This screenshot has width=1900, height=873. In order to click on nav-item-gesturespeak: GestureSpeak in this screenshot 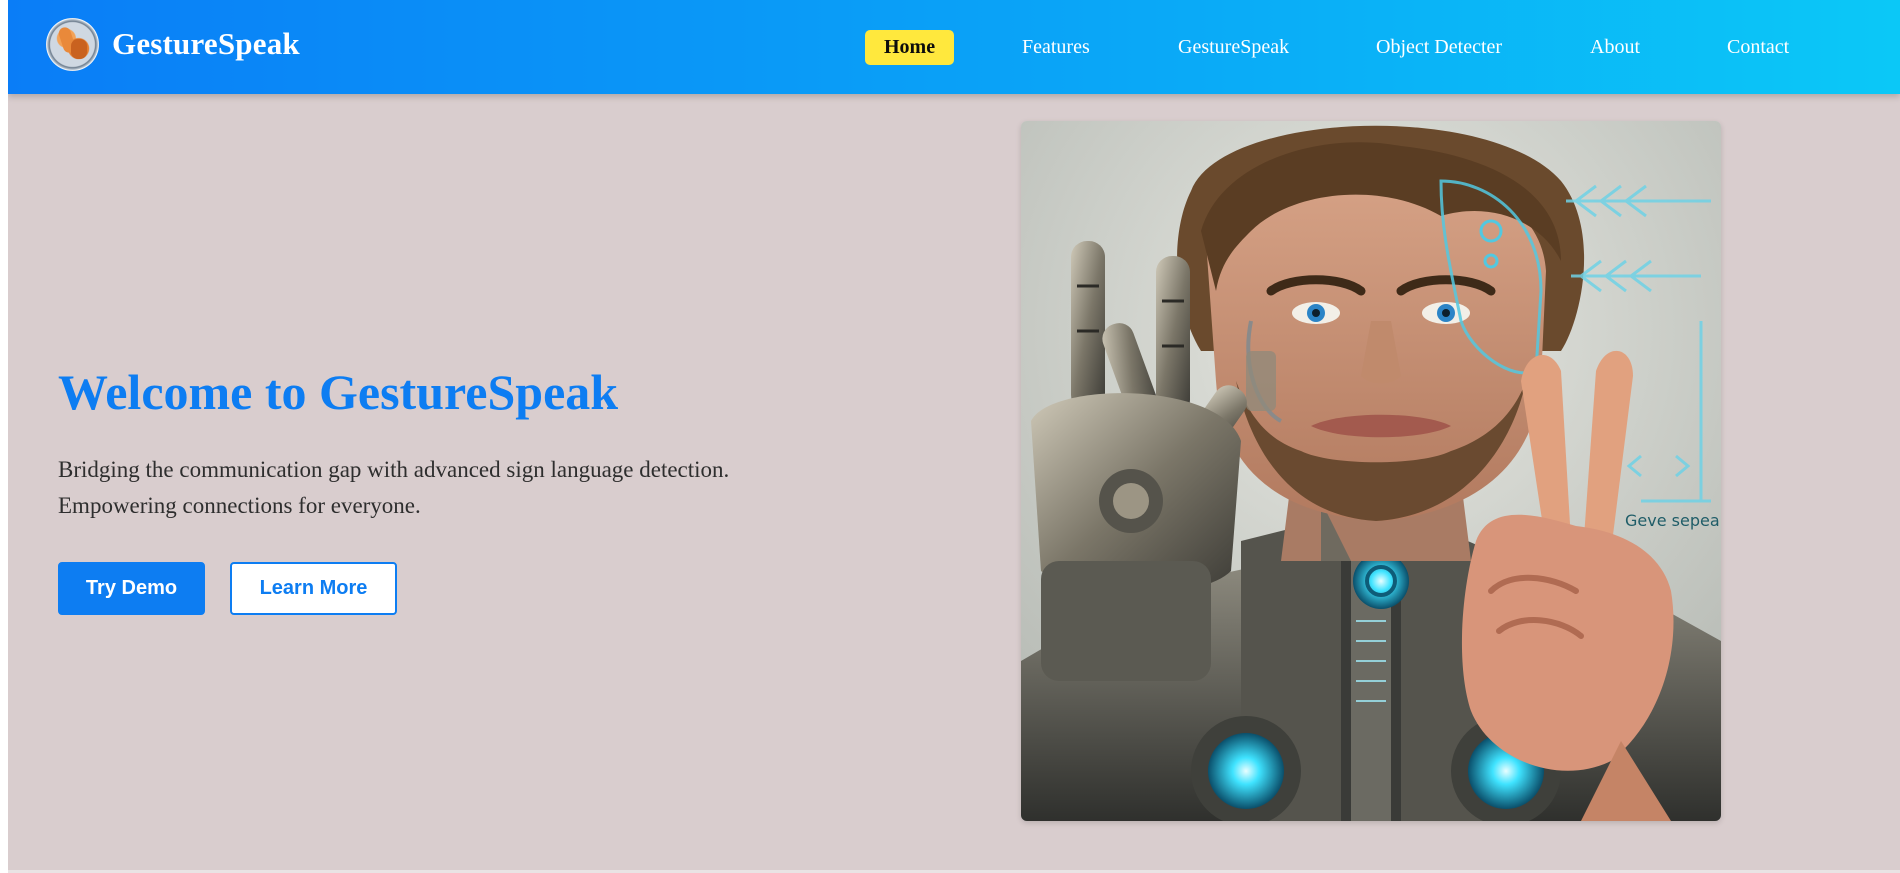, I will do `click(1233, 47)`.